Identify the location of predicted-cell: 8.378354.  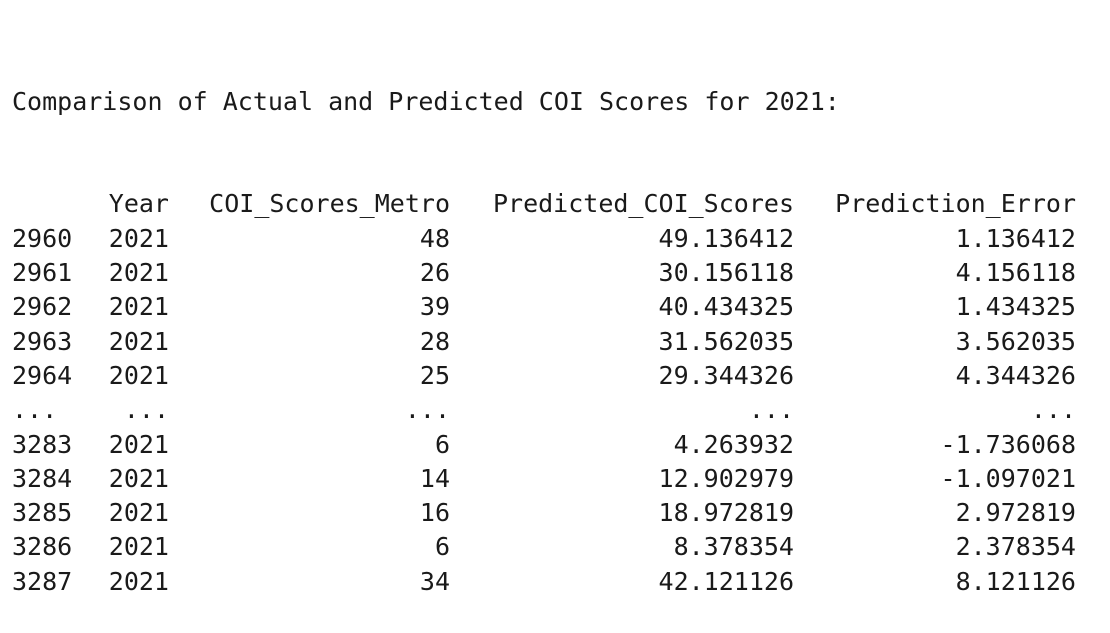
(733, 547).